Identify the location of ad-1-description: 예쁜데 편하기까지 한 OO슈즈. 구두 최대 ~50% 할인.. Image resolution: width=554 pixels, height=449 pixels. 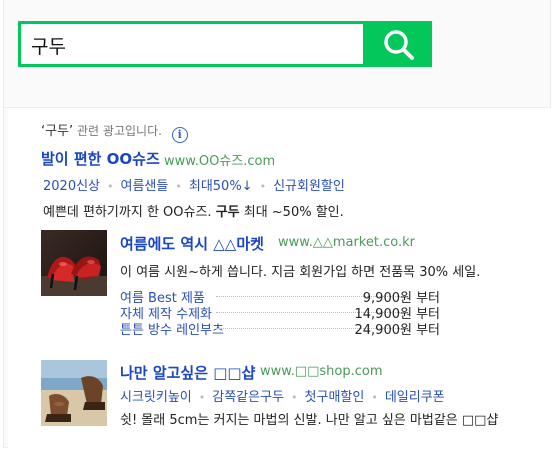
(193, 210).